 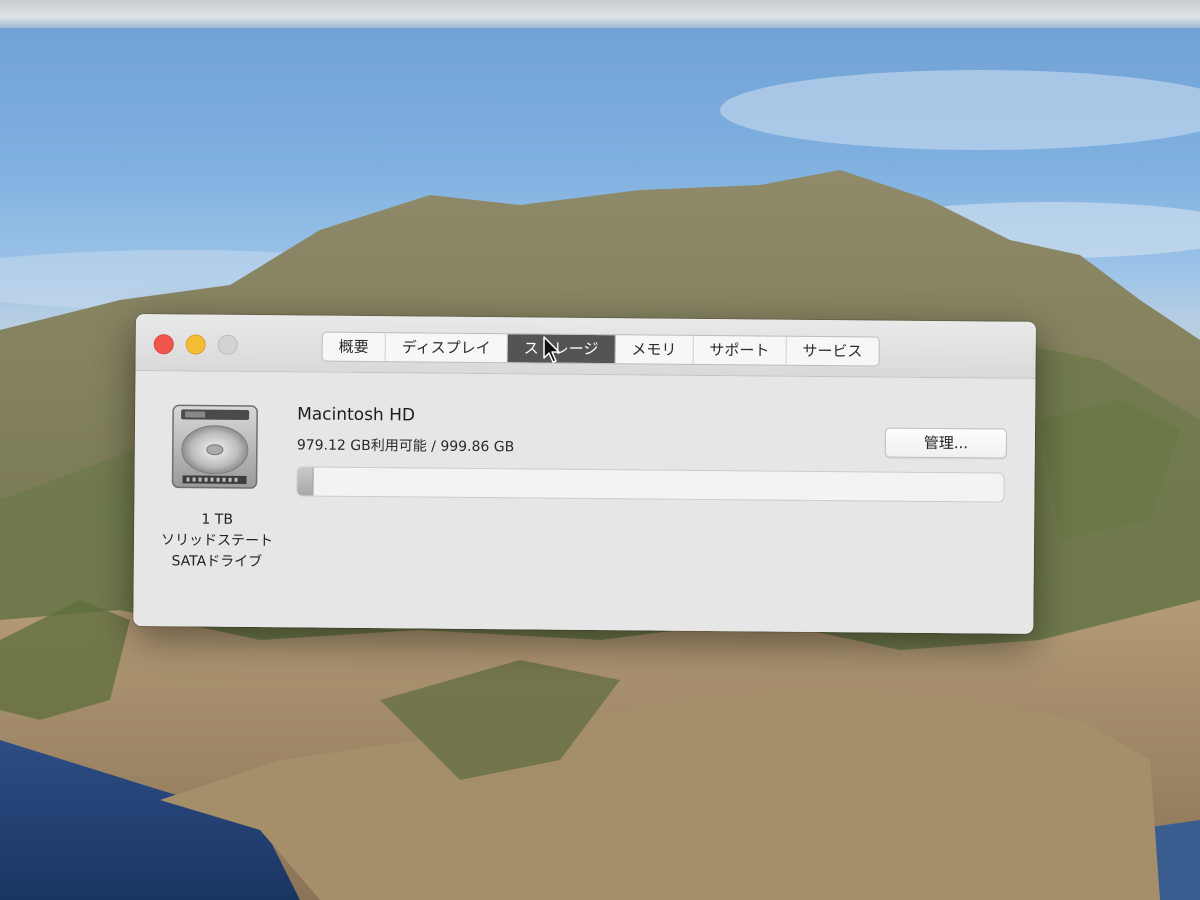 What do you see at coordinates (650, 484) in the screenshot?
I see `storage-usage-bar` at bounding box center [650, 484].